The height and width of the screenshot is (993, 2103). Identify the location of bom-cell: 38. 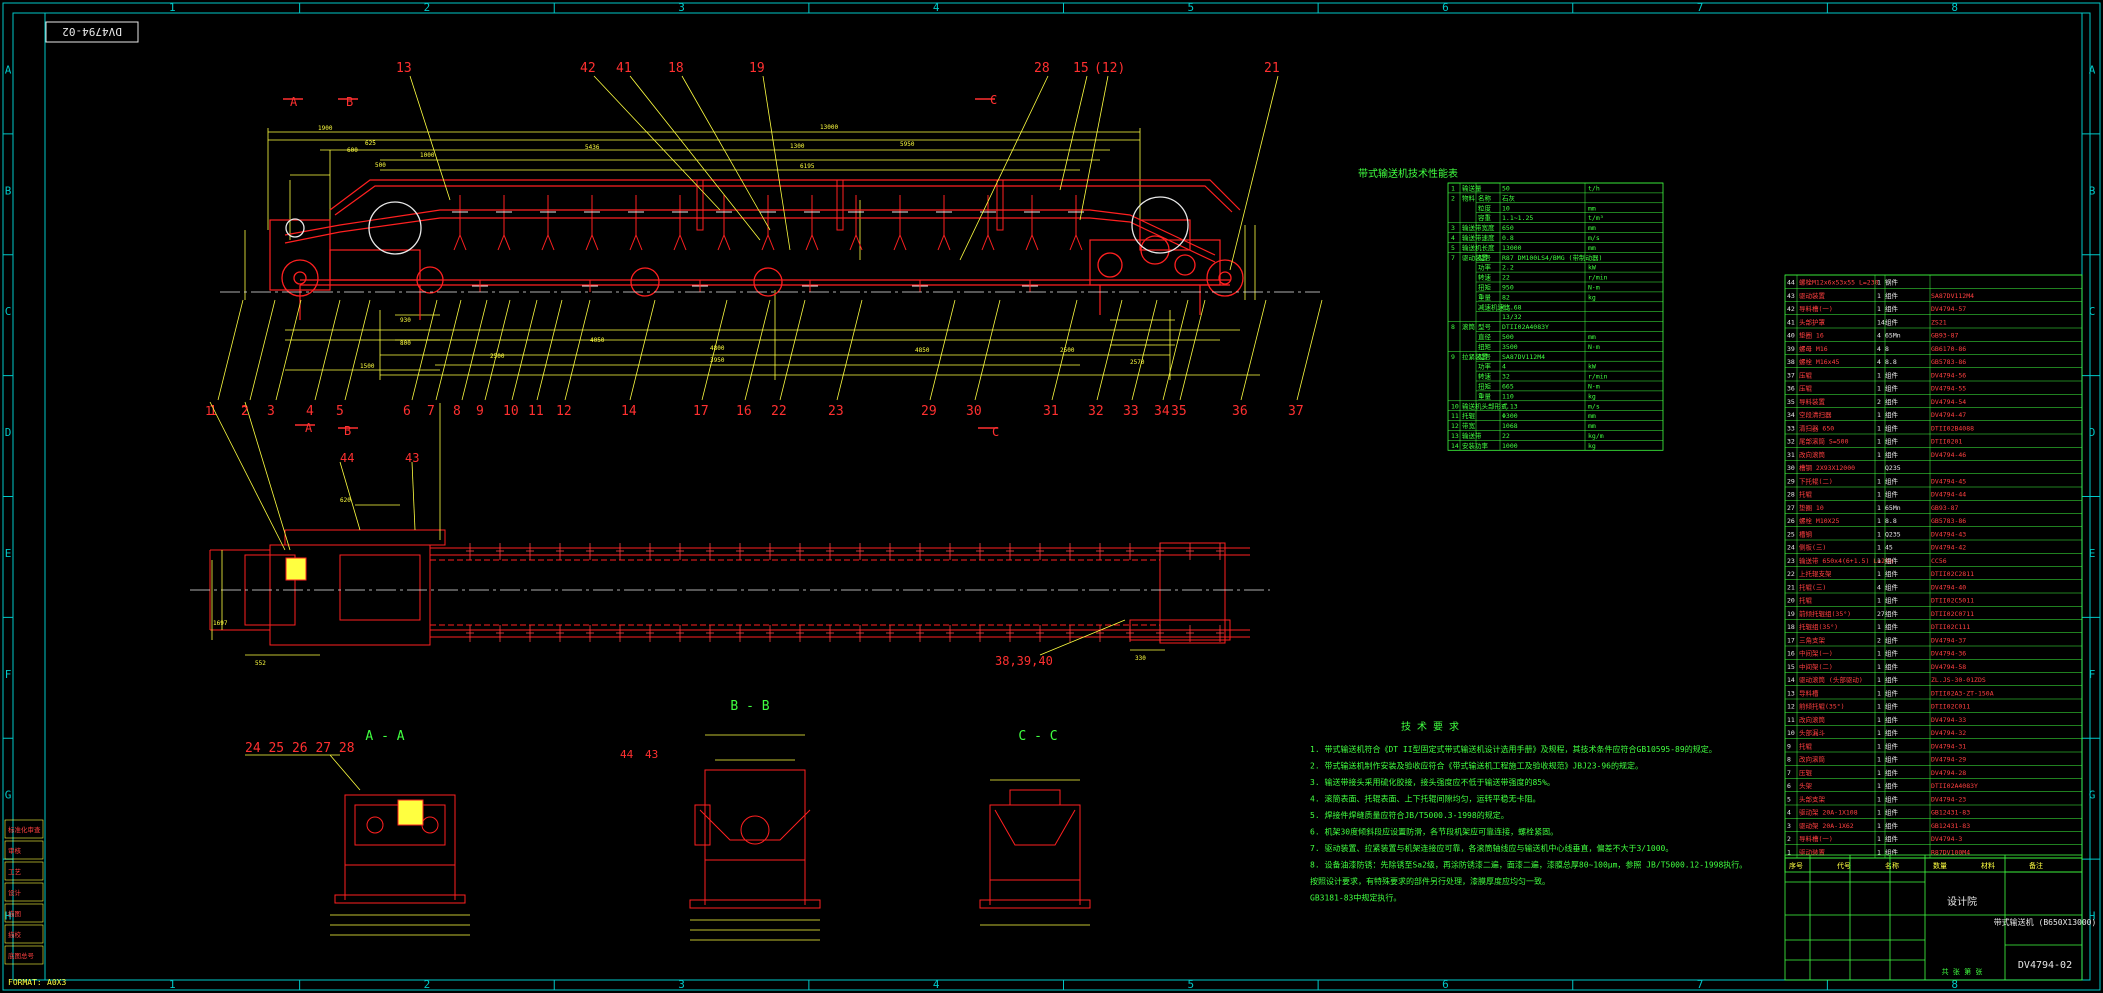
(1791, 362).